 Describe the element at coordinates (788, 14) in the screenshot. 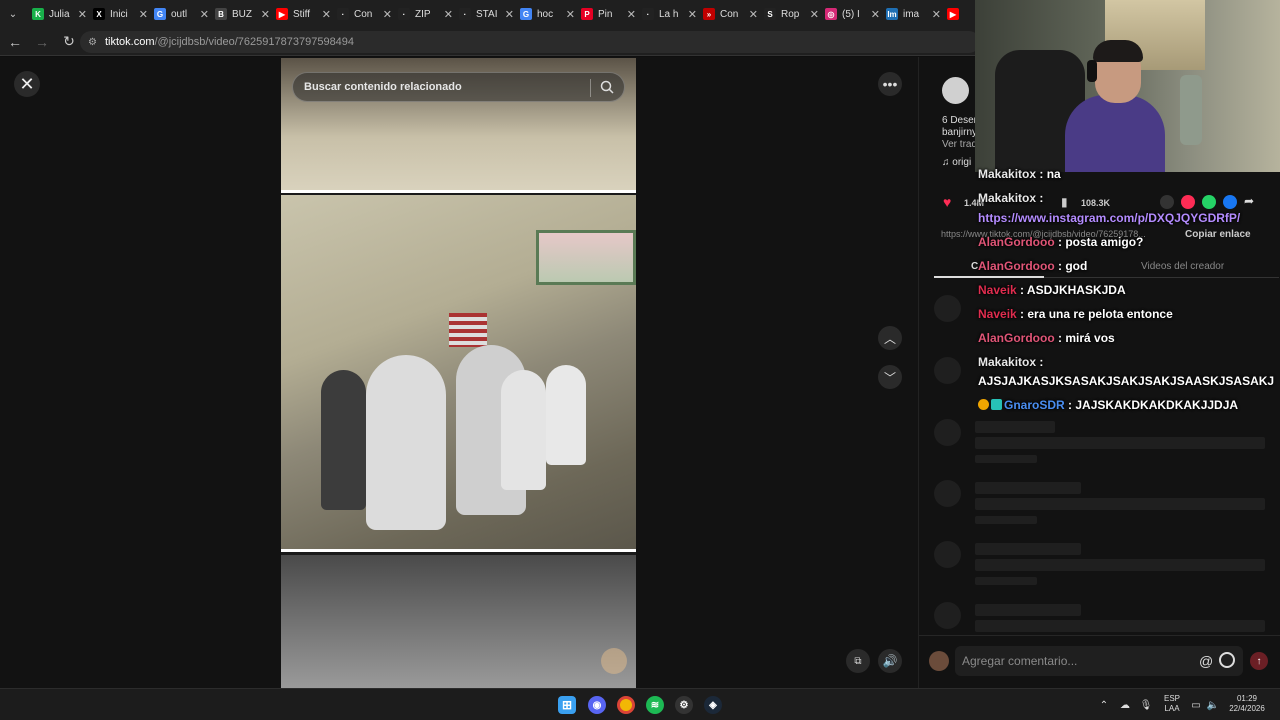

I see `browser-tab: S Rop ✕` at that location.